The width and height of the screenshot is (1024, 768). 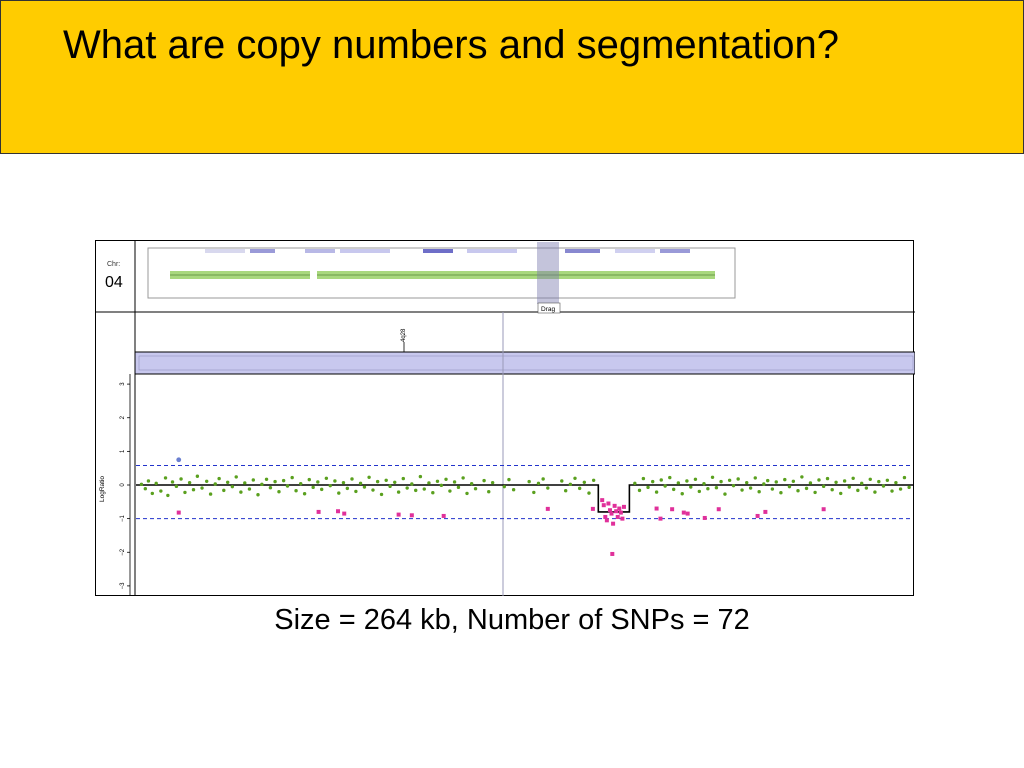 I want to click on chr-label: Chr:, so click(x=113, y=264).